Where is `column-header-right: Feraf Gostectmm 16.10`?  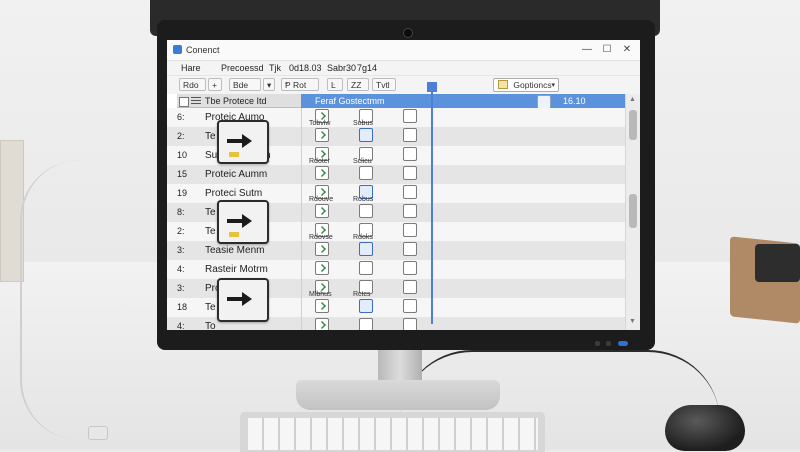 column-header-right: Feraf Gostectmm 16.10 is located at coordinates (463, 101).